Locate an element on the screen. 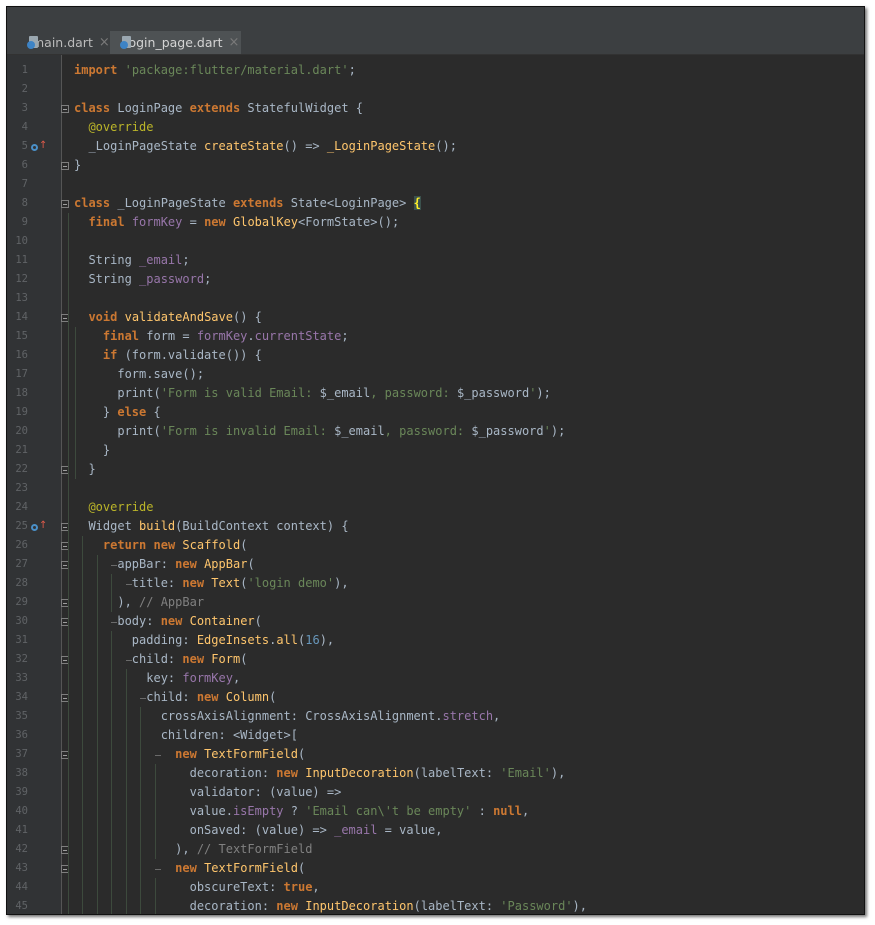 Image resolution: width=875 pixels, height=925 pixels. code-text: onSaved: (value) => _email = value, is located at coordinates (258, 830).